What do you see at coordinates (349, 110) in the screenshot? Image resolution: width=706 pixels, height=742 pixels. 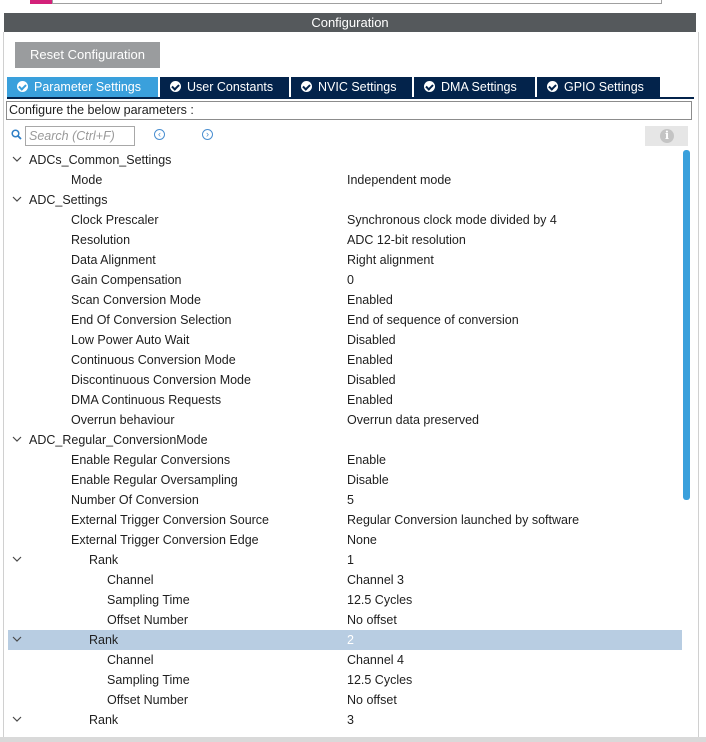 I see `configure-hint: Configure the below parameters :` at bounding box center [349, 110].